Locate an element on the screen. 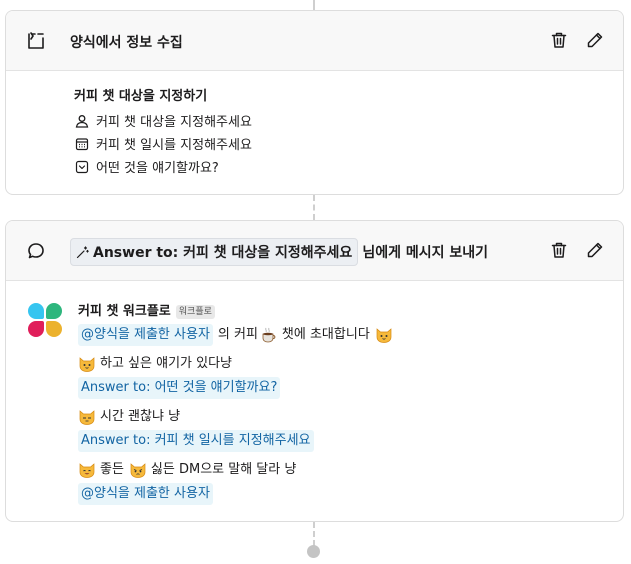 This screenshot has height=564, width=631. form-field-row: 커피 챗 대상을 지정해주세요 is located at coordinates (163, 120).